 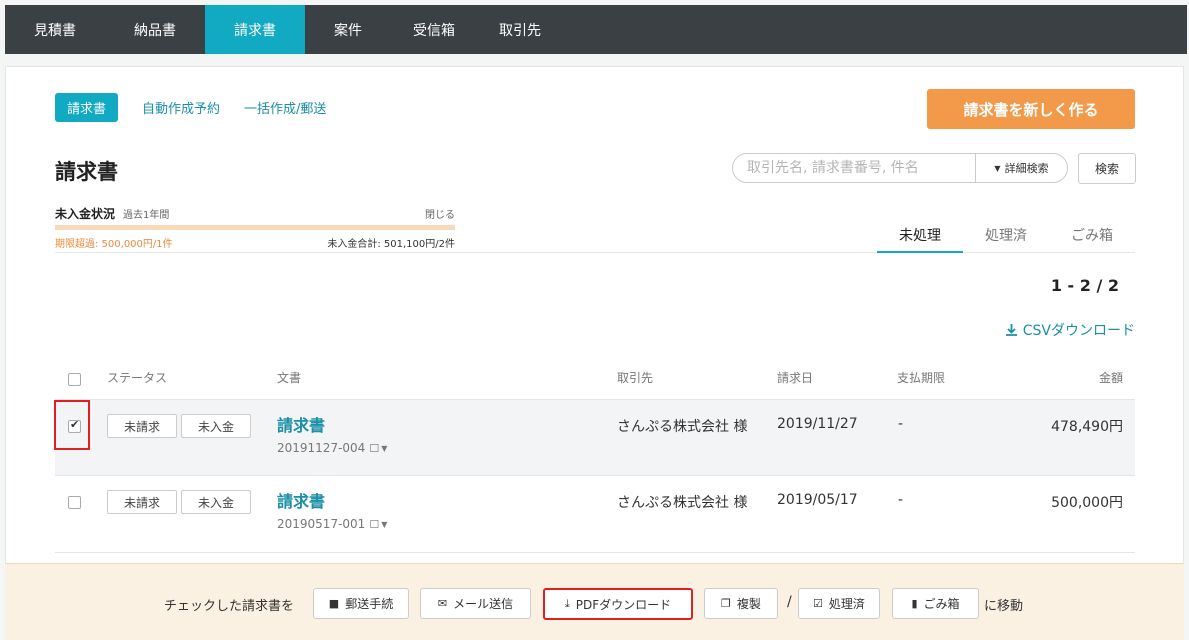 I want to click on tab-trash: ごみ箱, so click(x=1092, y=239).